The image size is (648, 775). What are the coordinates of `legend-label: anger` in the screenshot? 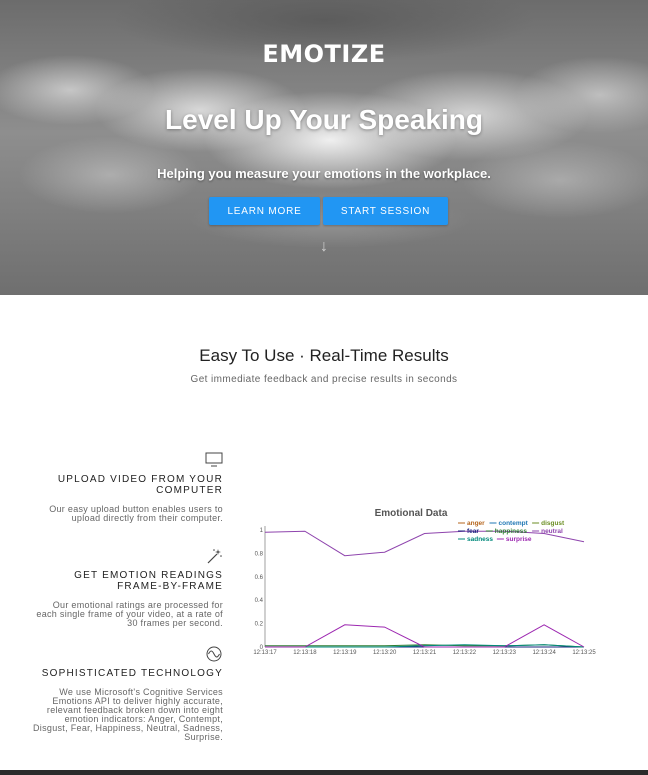 It's located at (476, 523).